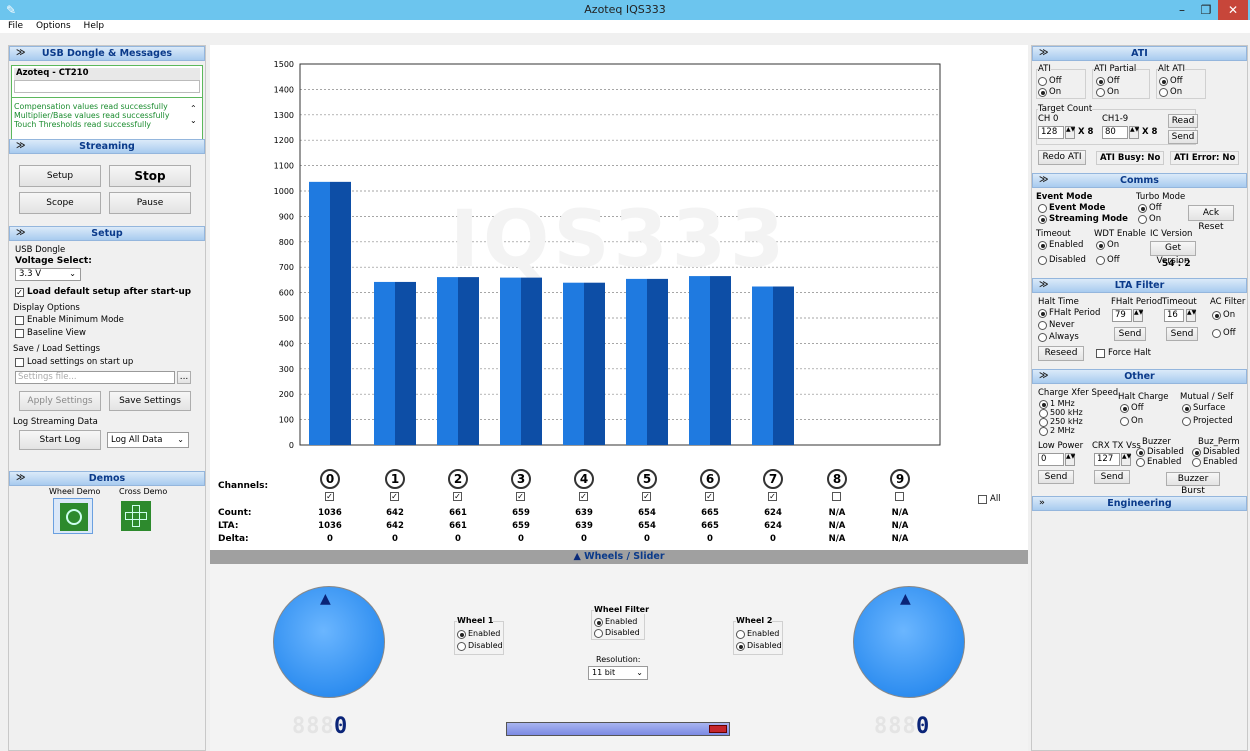 Image resolution: width=1250 pixels, height=751 pixels. What do you see at coordinates (19, 333) in the screenshot?
I see `baseline-view-checkbox` at bounding box center [19, 333].